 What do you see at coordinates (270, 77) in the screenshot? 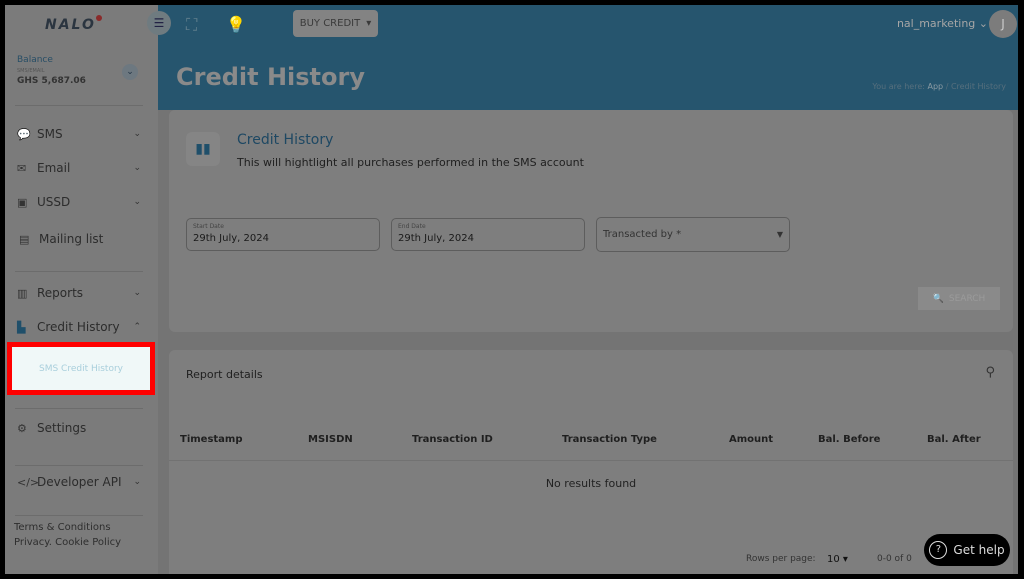
I see `page-title: Credit History` at bounding box center [270, 77].